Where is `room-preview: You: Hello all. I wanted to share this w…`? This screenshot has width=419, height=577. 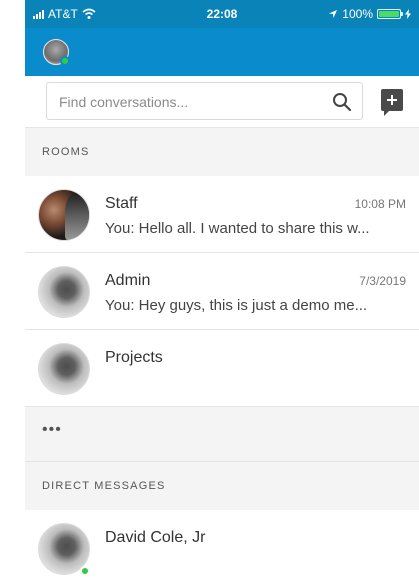 room-preview: You: Hello all. I wanted to share this w… is located at coordinates (237, 228).